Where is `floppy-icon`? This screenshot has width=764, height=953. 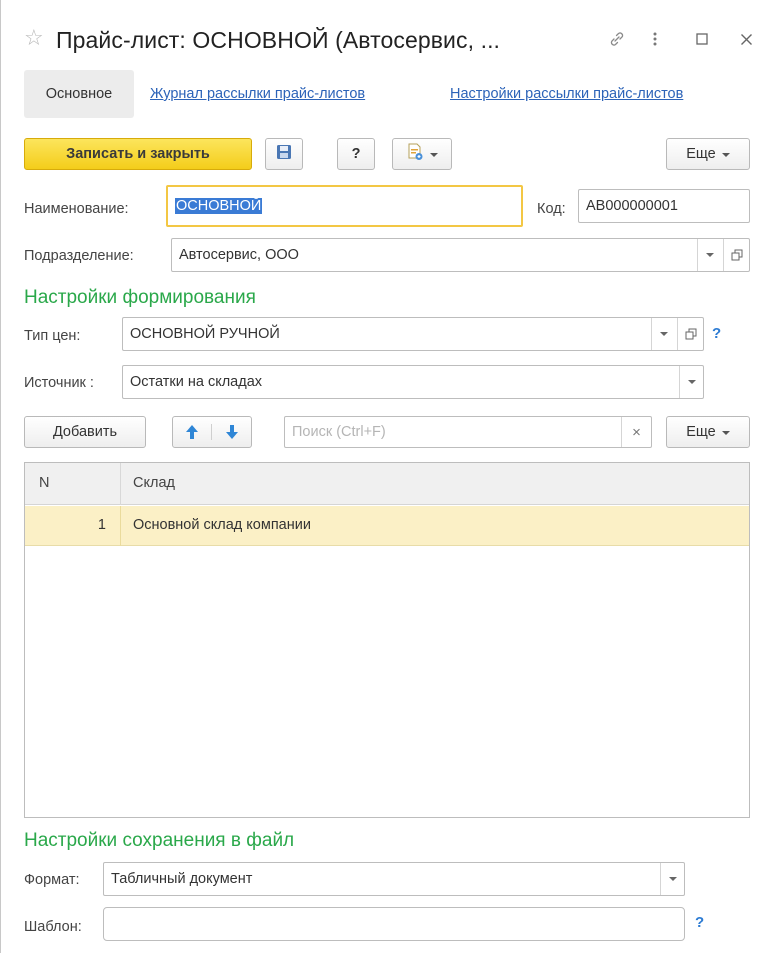 floppy-icon is located at coordinates (284, 154).